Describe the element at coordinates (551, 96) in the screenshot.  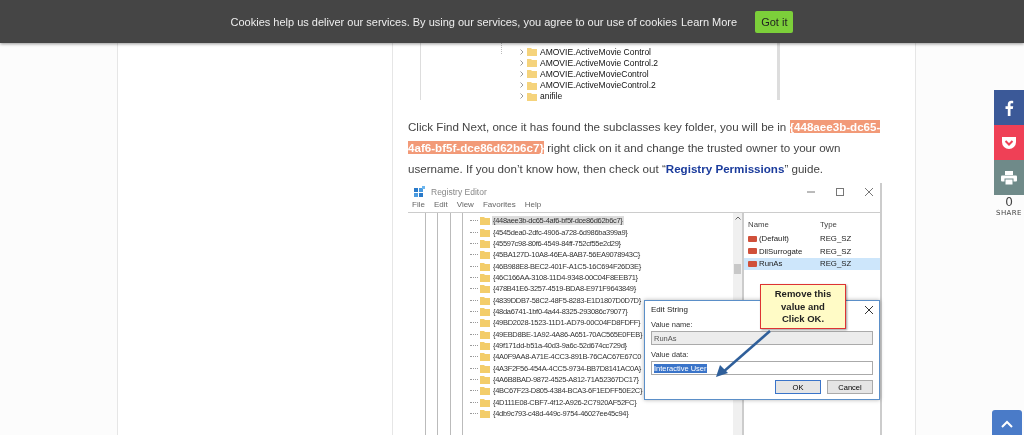
I see `tree-item: anifile` at that location.